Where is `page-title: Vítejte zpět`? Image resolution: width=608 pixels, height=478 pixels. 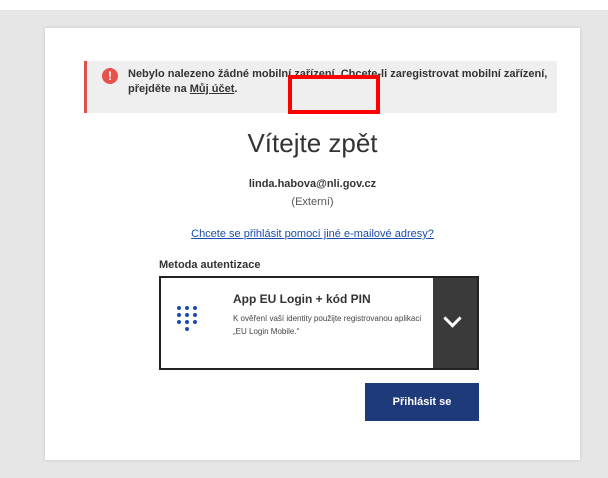 page-title: Vítejte zpět is located at coordinates (312, 143).